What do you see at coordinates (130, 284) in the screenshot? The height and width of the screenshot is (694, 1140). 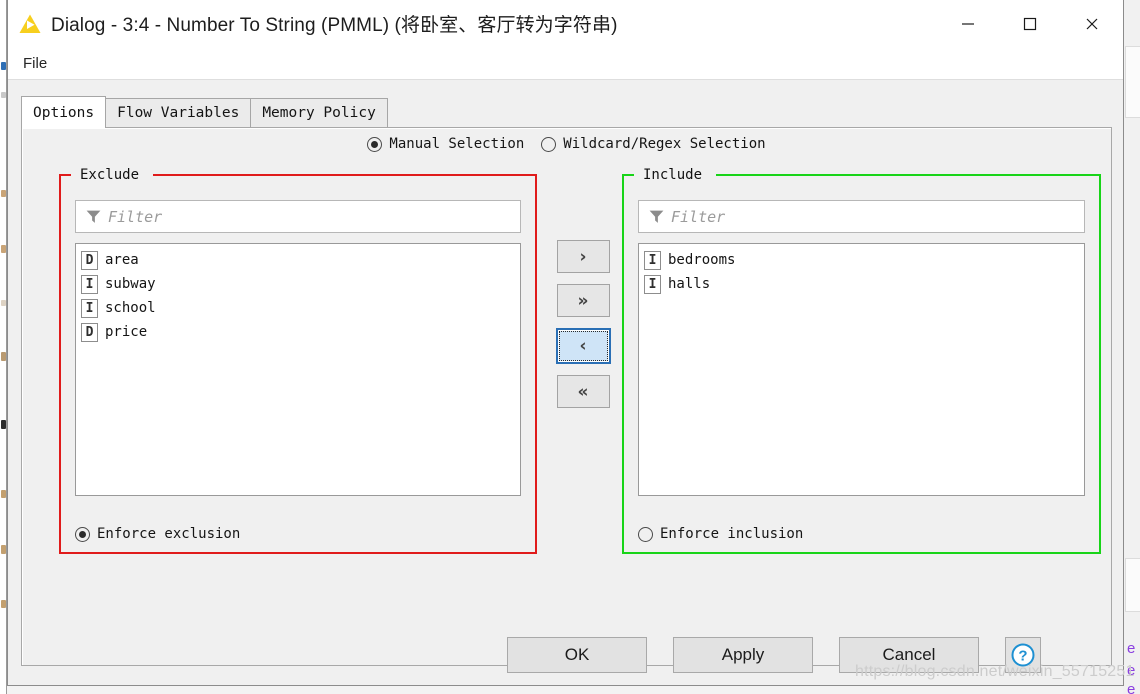 I see `list-item-label: subway` at bounding box center [130, 284].